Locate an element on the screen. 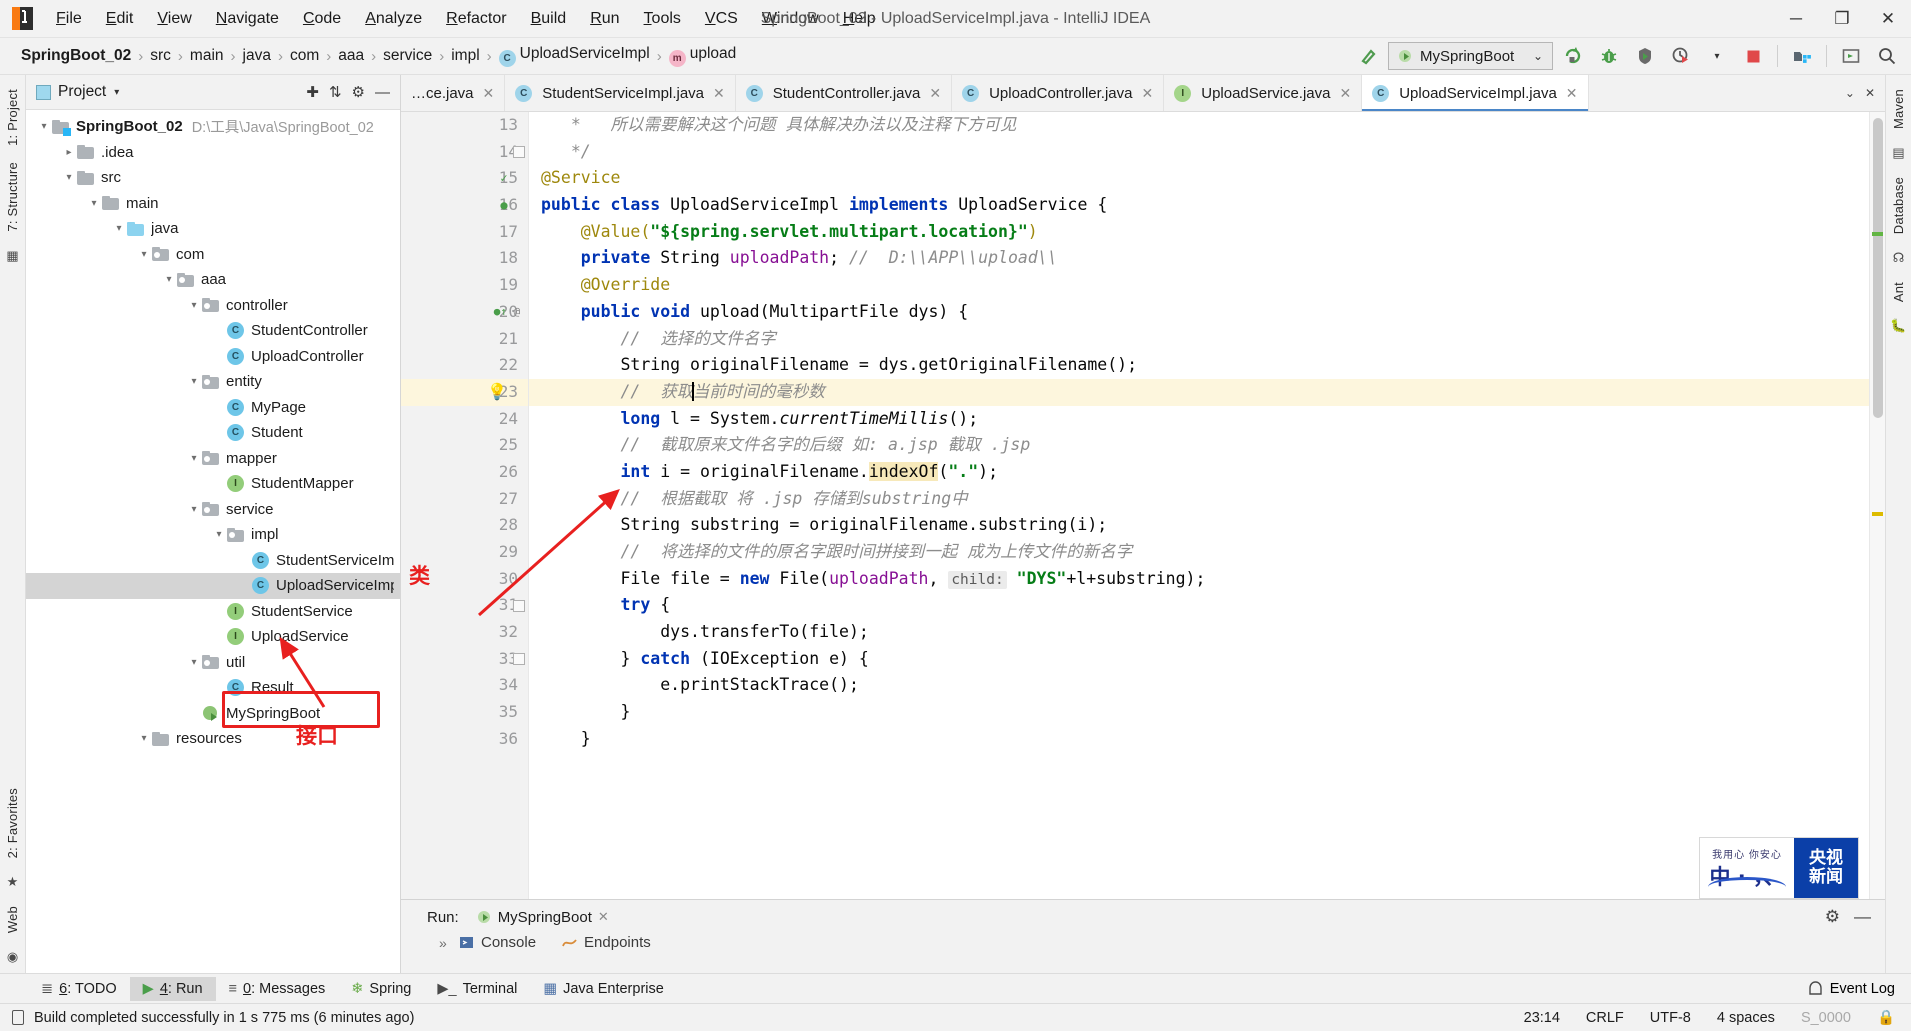 This screenshot has width=1911, height=1031. settings-icon: ⚙ is located at coordinates (1832, 917).